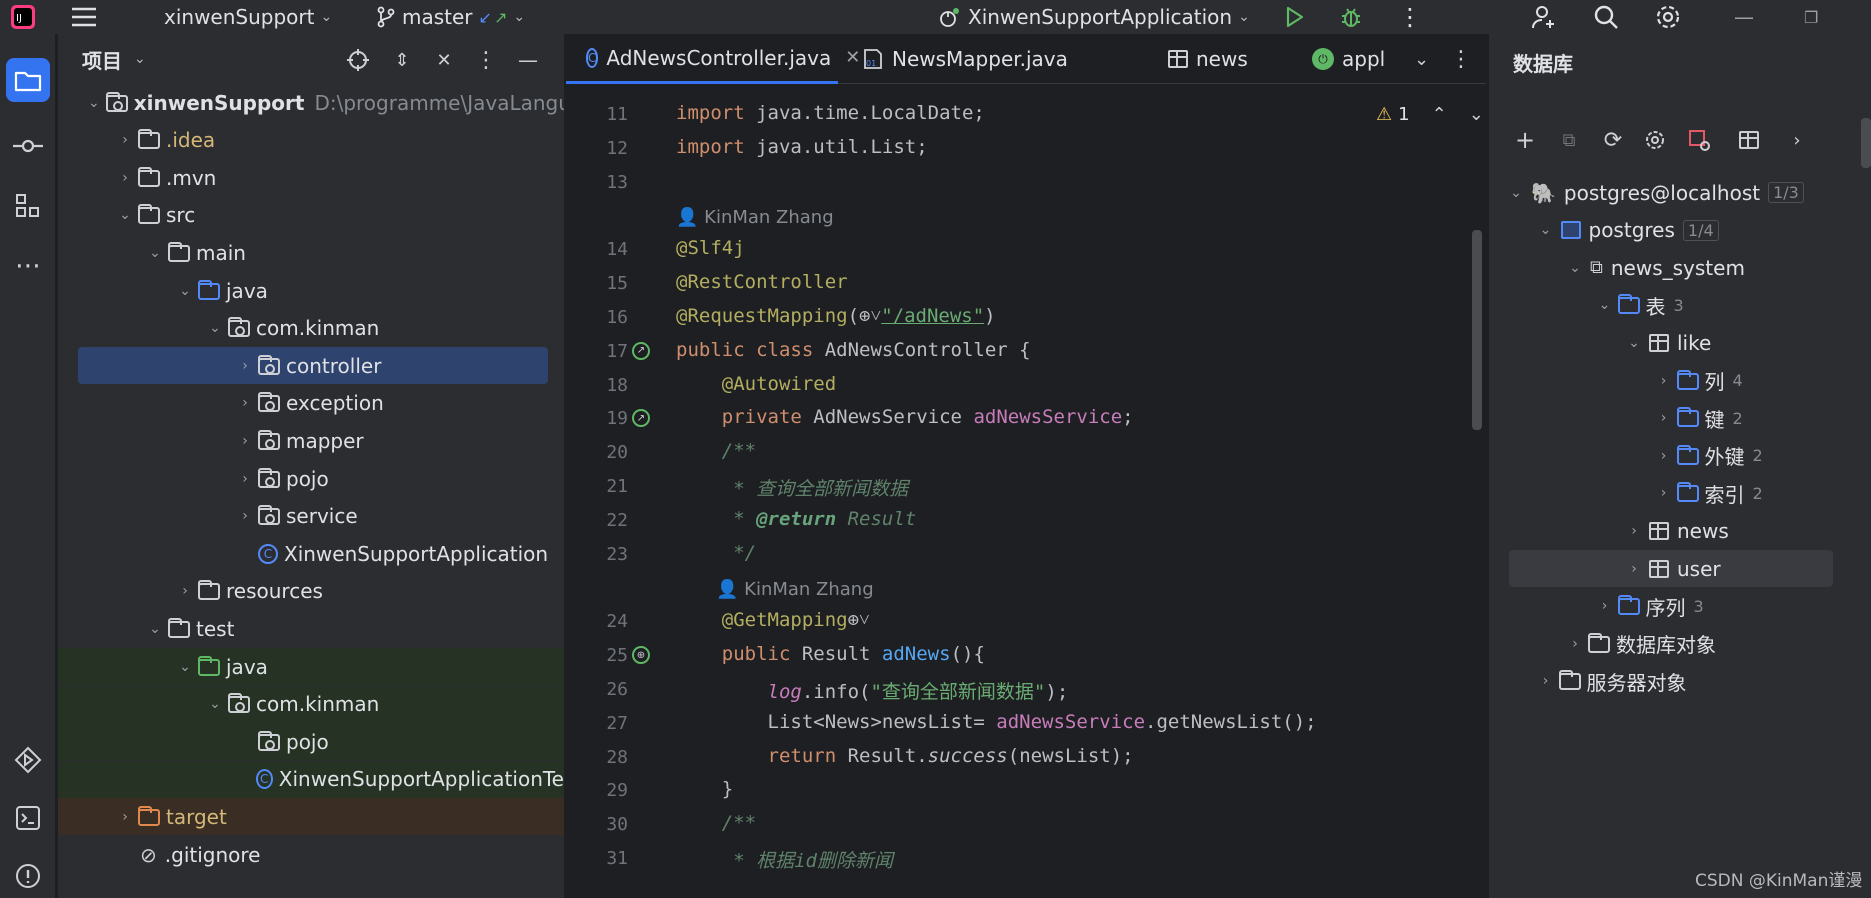 This screenshot has height=898, width=1871. What do you see at coordinates (311, 177) in the screenshot?
I see `project-tree-item: › .mvn` at bounding box center [311, 177].